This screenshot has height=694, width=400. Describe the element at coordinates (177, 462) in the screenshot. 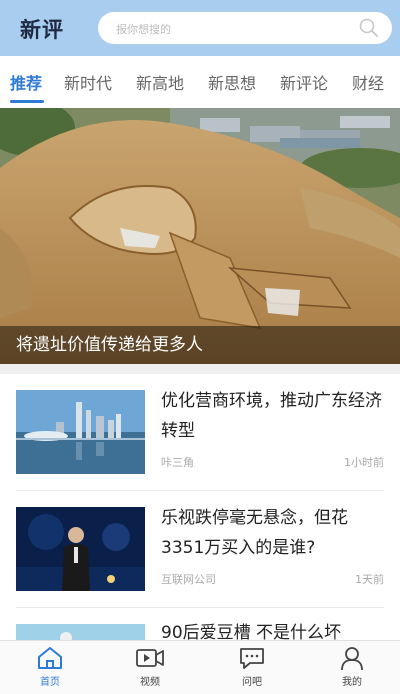

I see `news-source: 咔三角` at that location.